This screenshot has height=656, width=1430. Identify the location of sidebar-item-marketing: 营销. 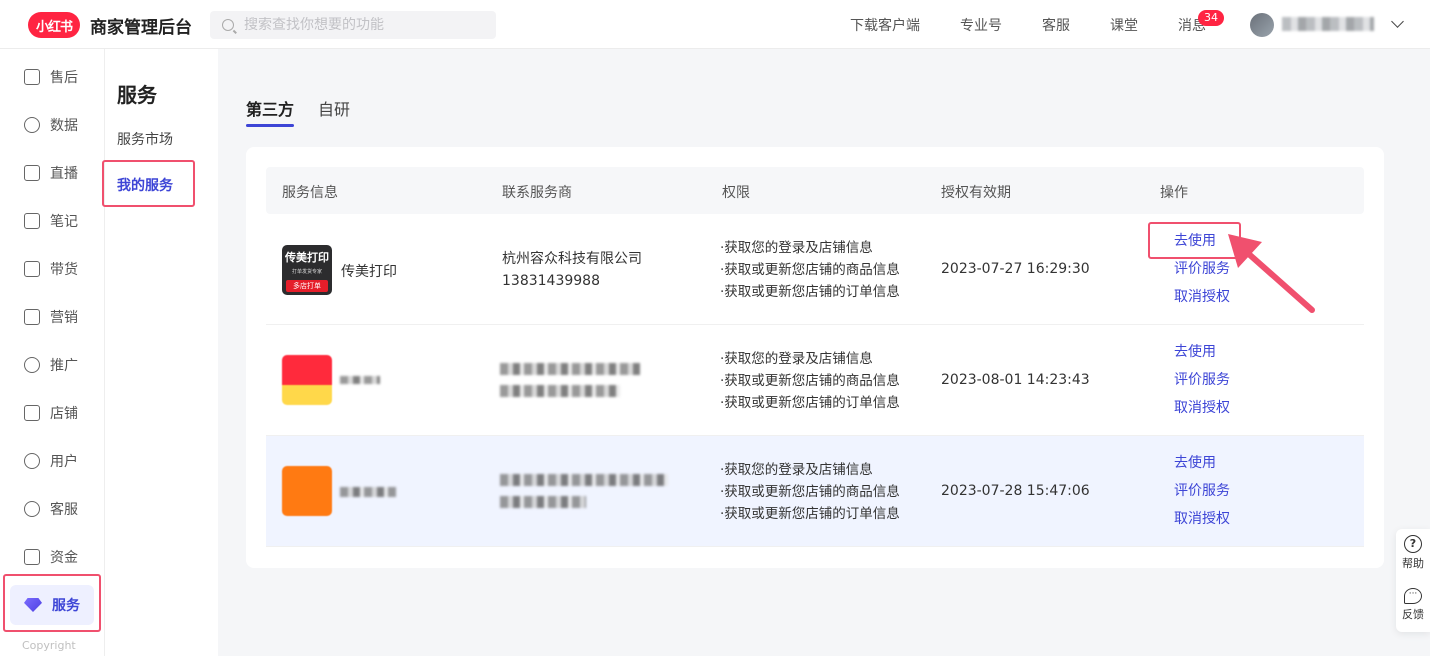
(52, 317).